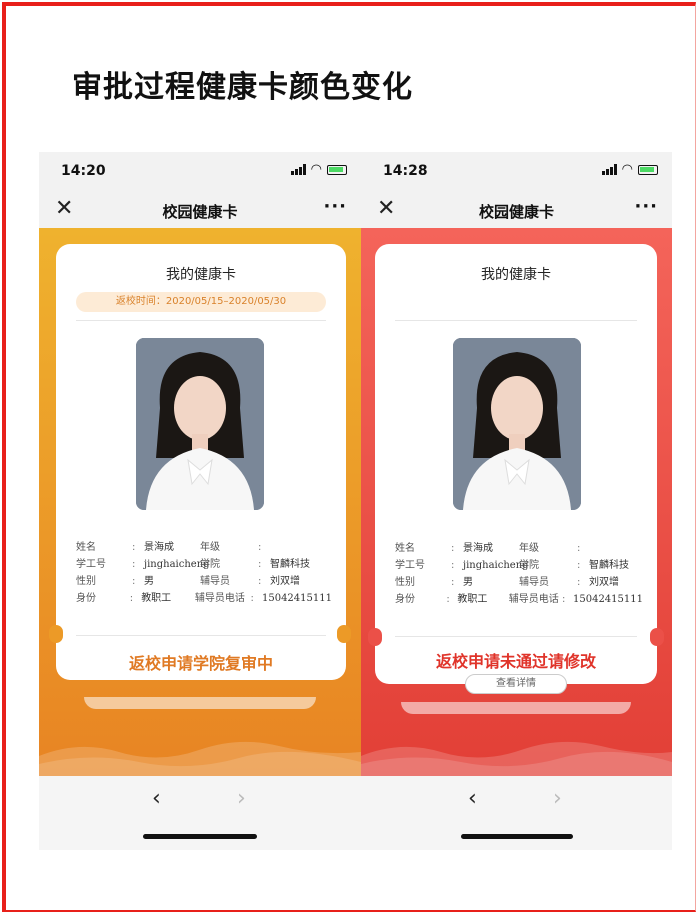 This screenshot has width=696, height=914. What do you see at coordinates (201, 302) in the screenshot?
I see `return-time-pill: 返校时间：2020/05/15–2020/05/30` at bounding box center [201, 302].